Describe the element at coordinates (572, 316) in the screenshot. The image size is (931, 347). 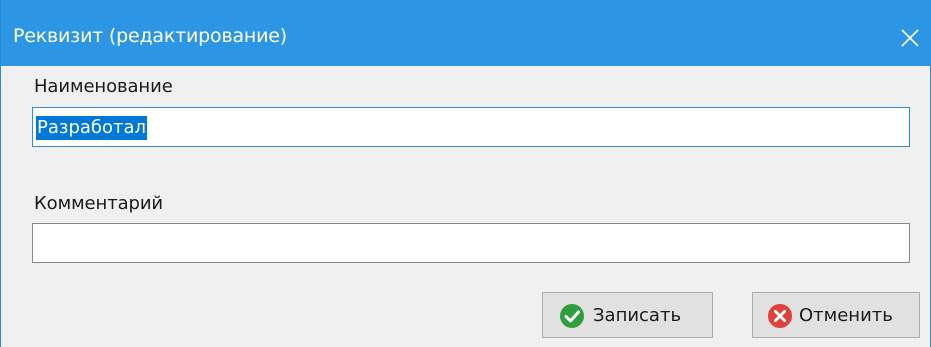
I see `check-circle-icon` at that location.